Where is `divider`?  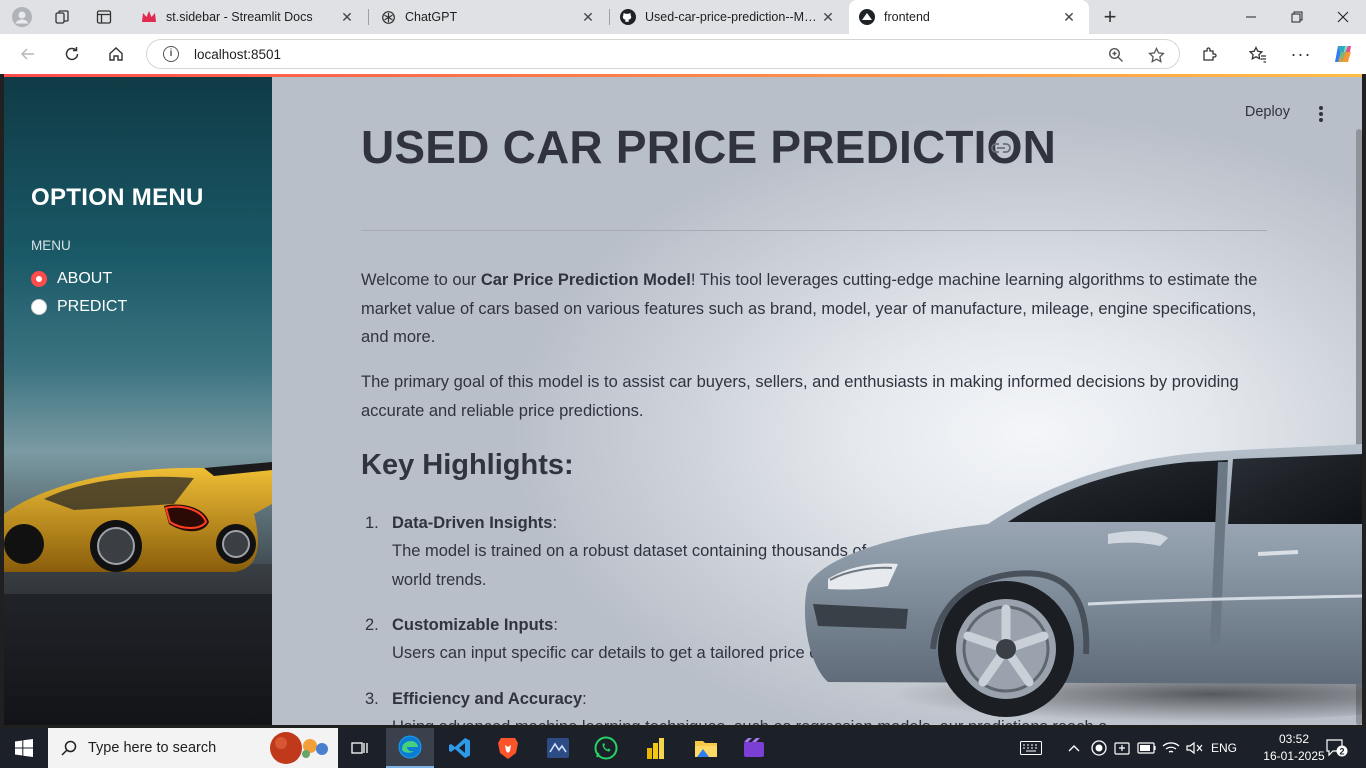
divider is located at coordinates (814, 230).